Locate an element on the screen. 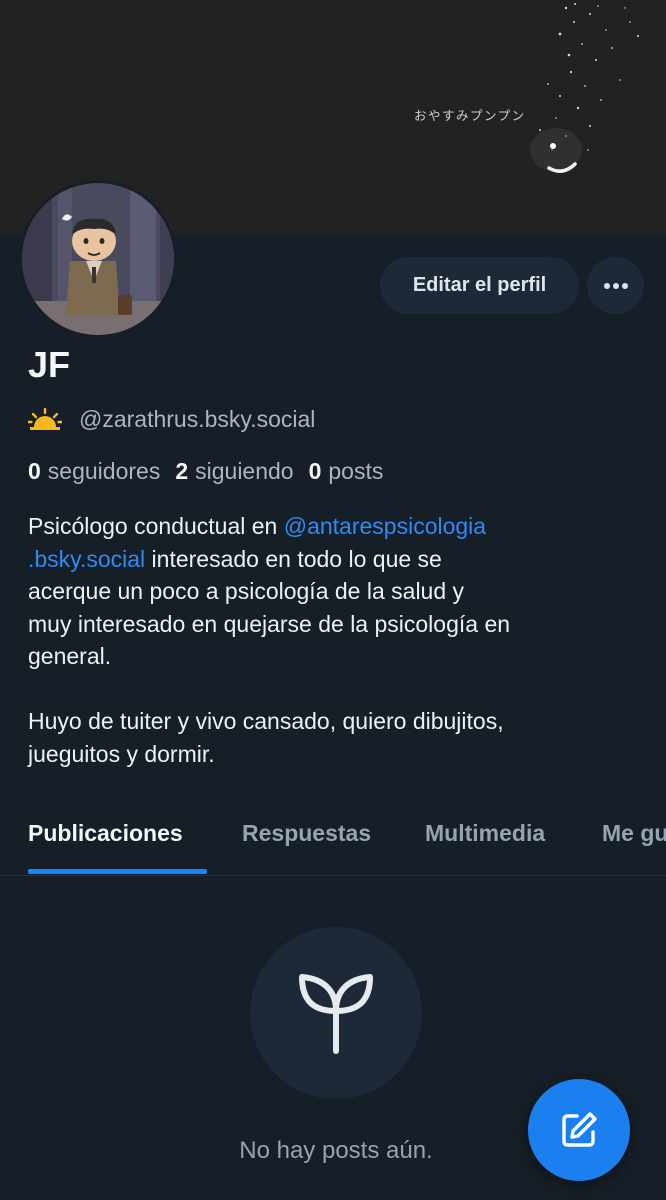 The image size is (666, 1200). avatar is located at coordinates (98, 259).